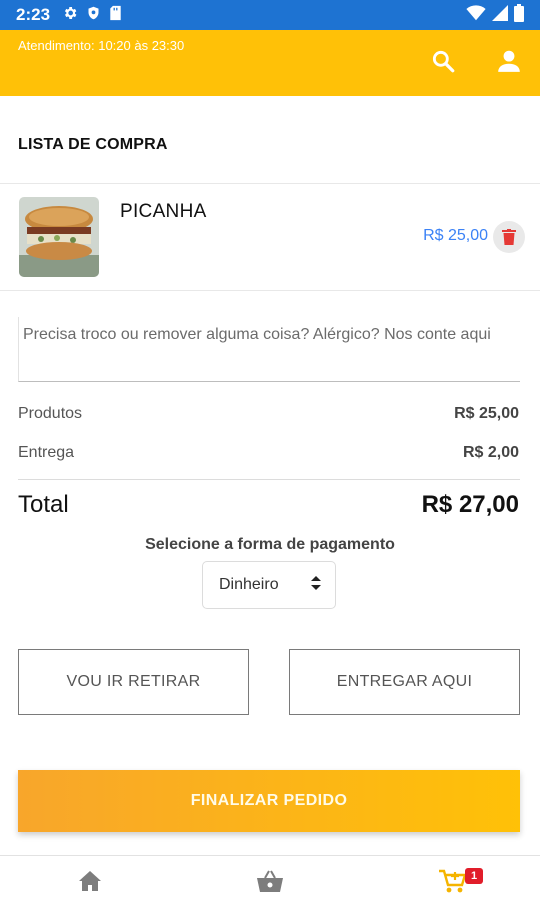 This screenshot has width=540, height=900. Describe the element at coordinates (519, 15) in the screenshot. I see `battery-icon` at that location.